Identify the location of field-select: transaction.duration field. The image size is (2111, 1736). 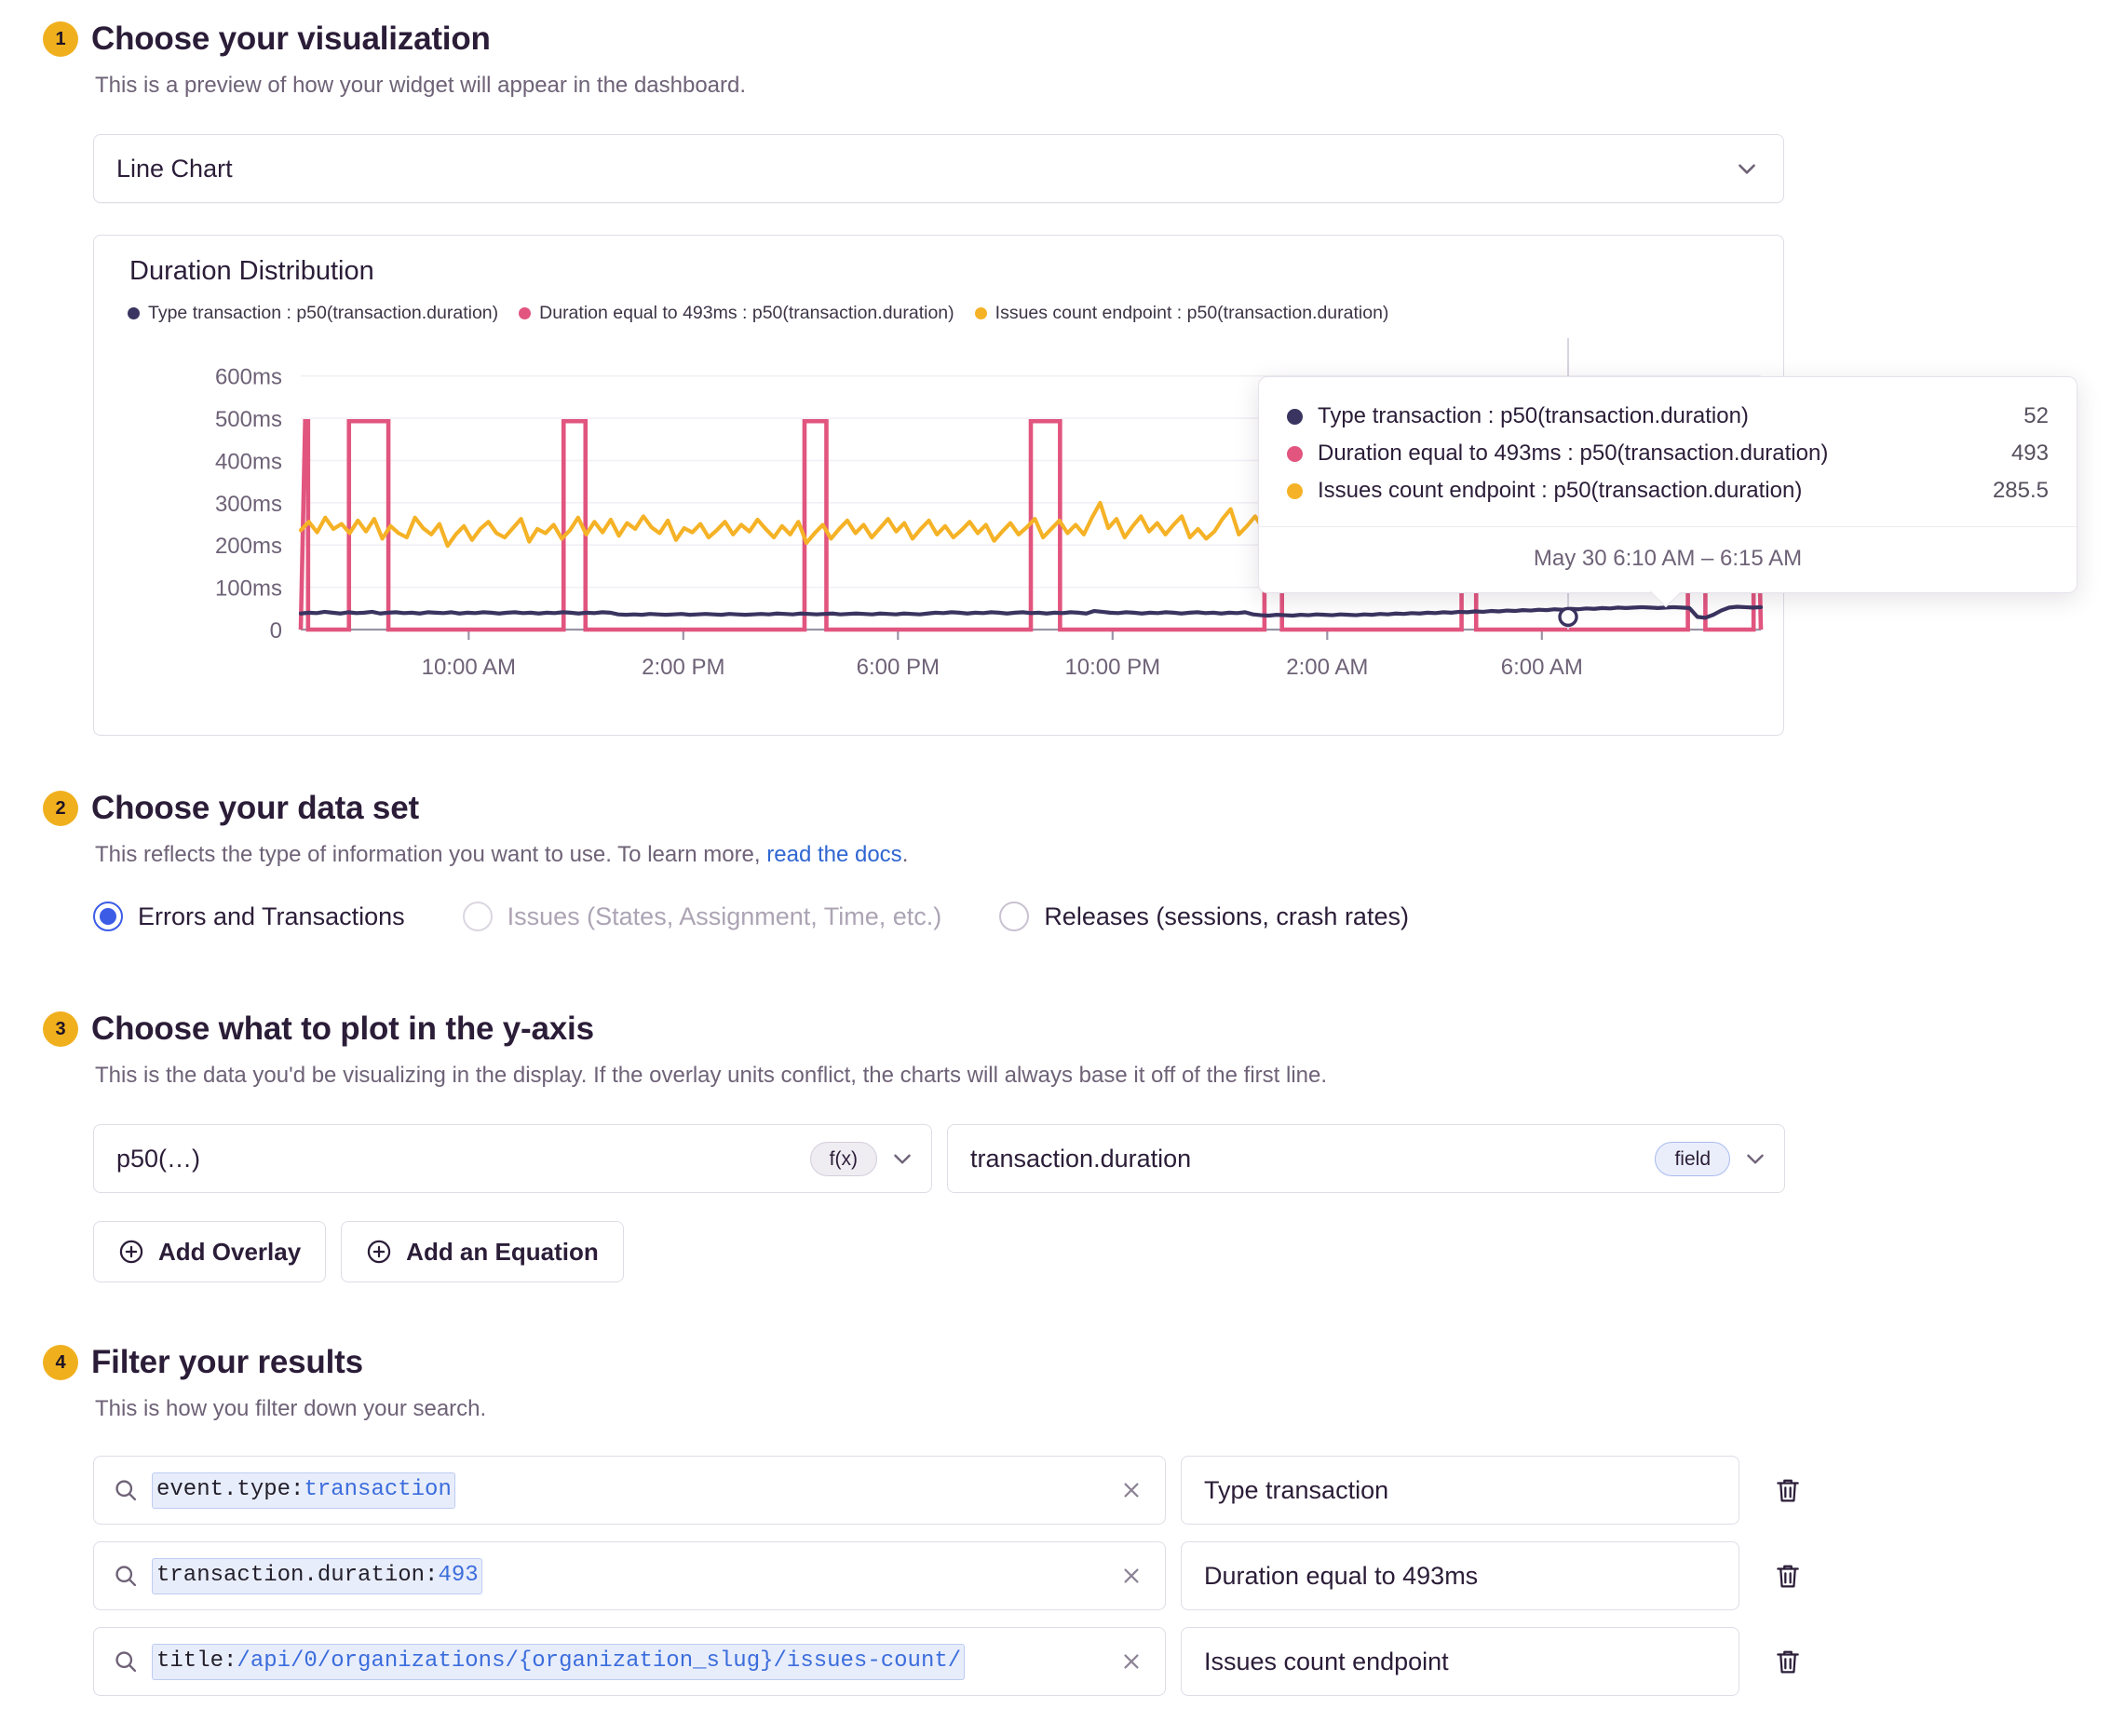
(1366, 1159).